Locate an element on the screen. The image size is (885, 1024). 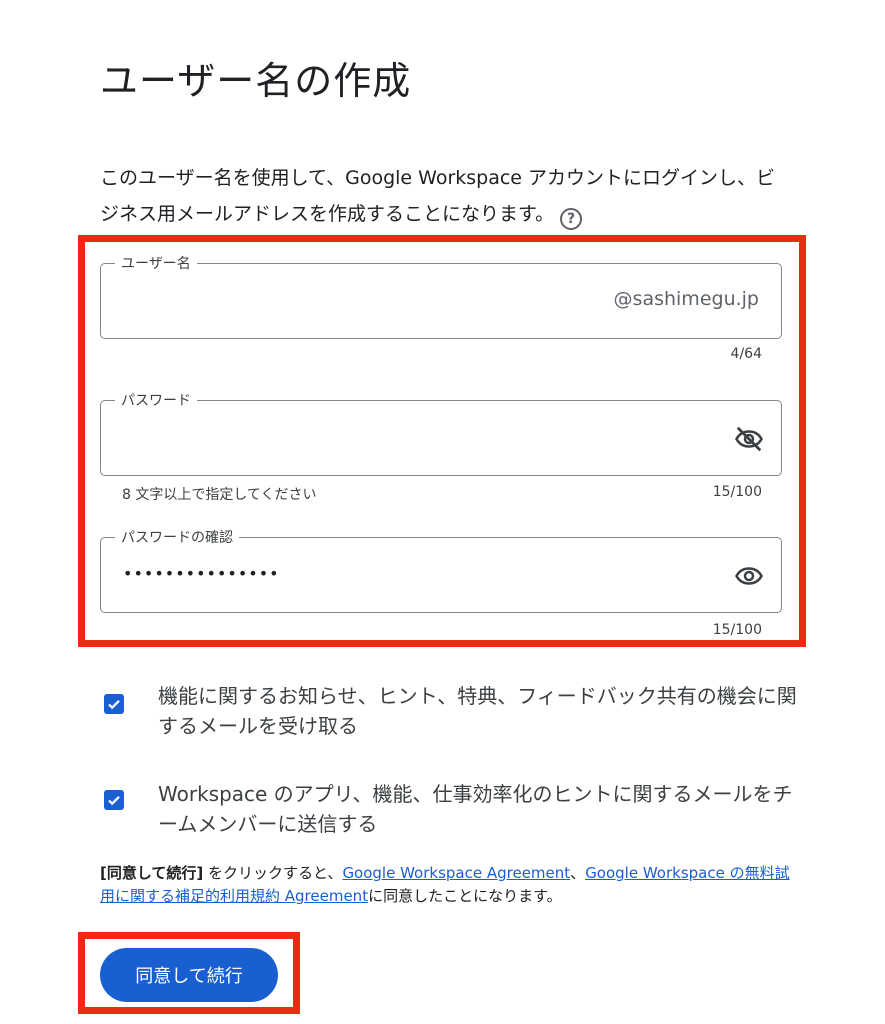
eye-off-icon is located at coordinates (749, 439).